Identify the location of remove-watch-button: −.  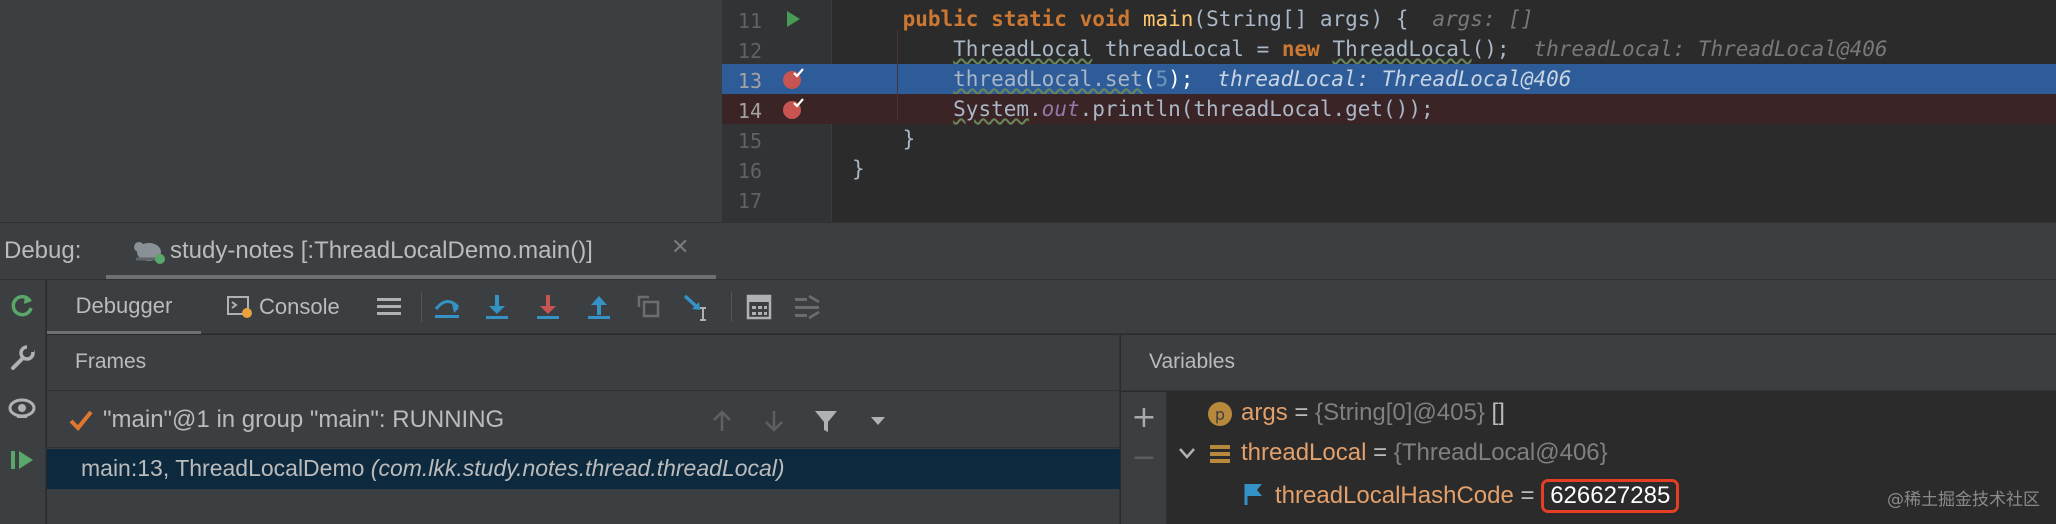
(1144, 457).